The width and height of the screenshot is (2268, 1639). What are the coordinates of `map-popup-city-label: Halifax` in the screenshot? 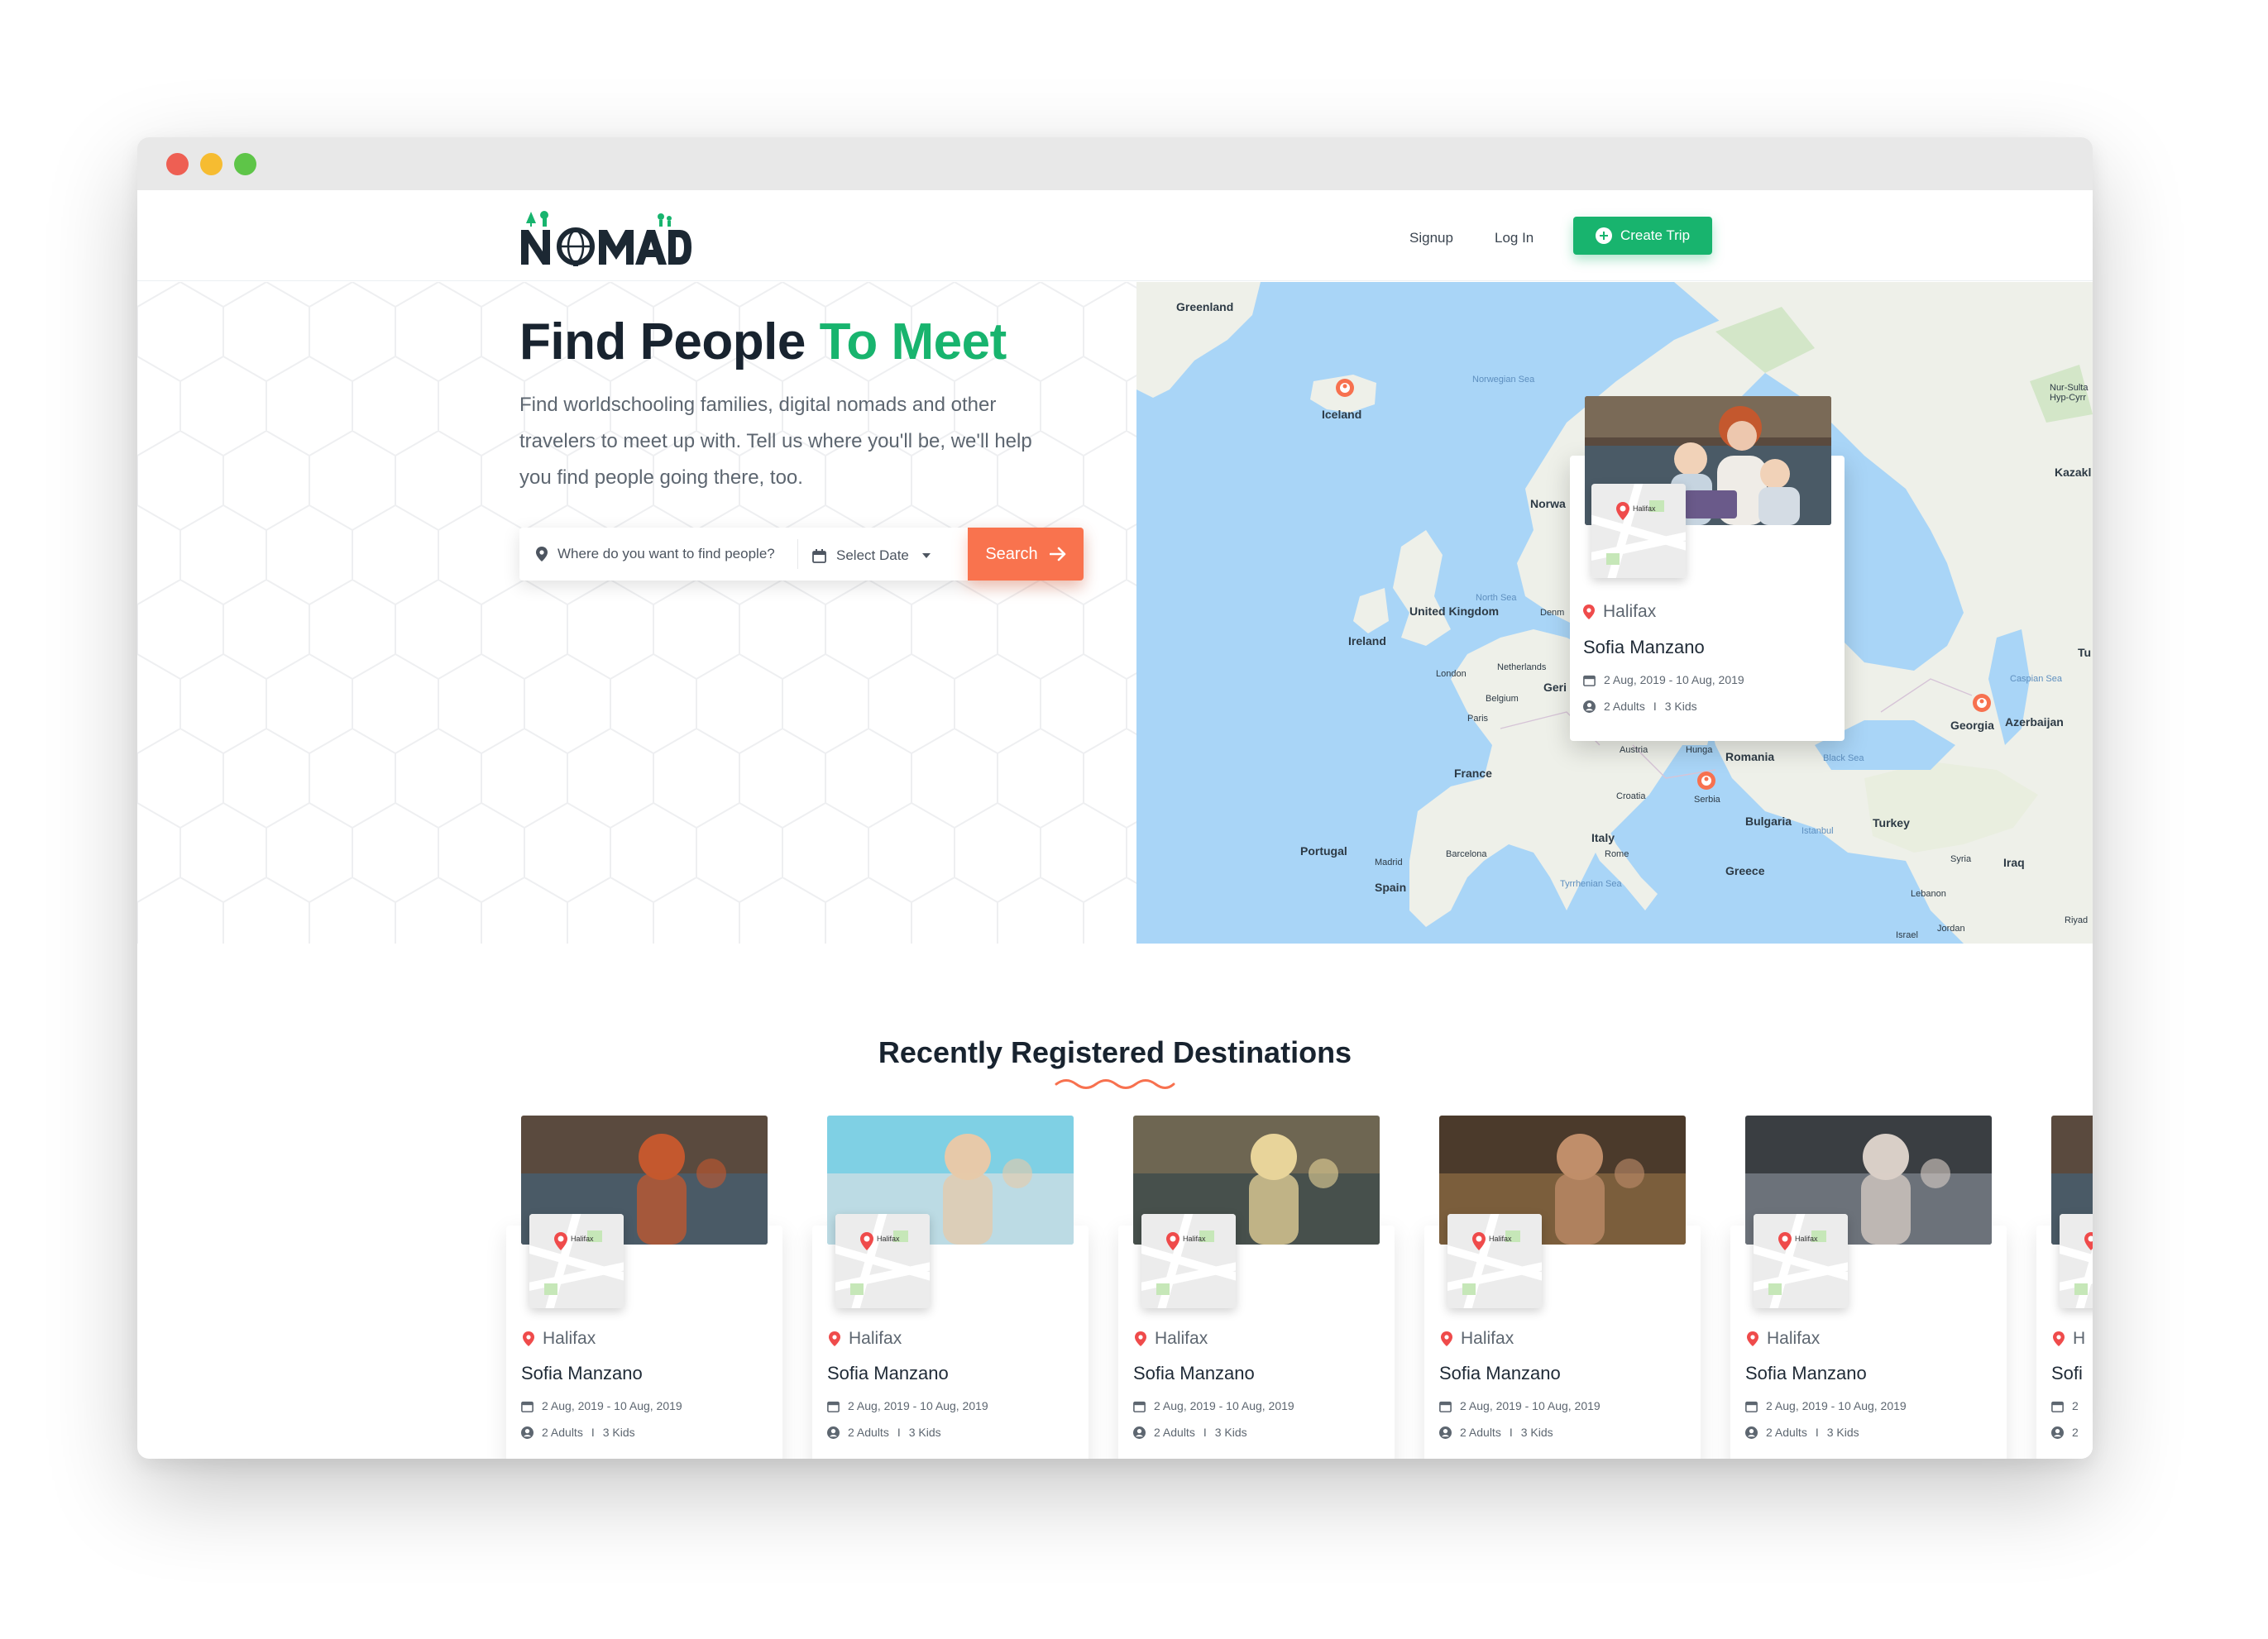 It's located at (1630, 611).